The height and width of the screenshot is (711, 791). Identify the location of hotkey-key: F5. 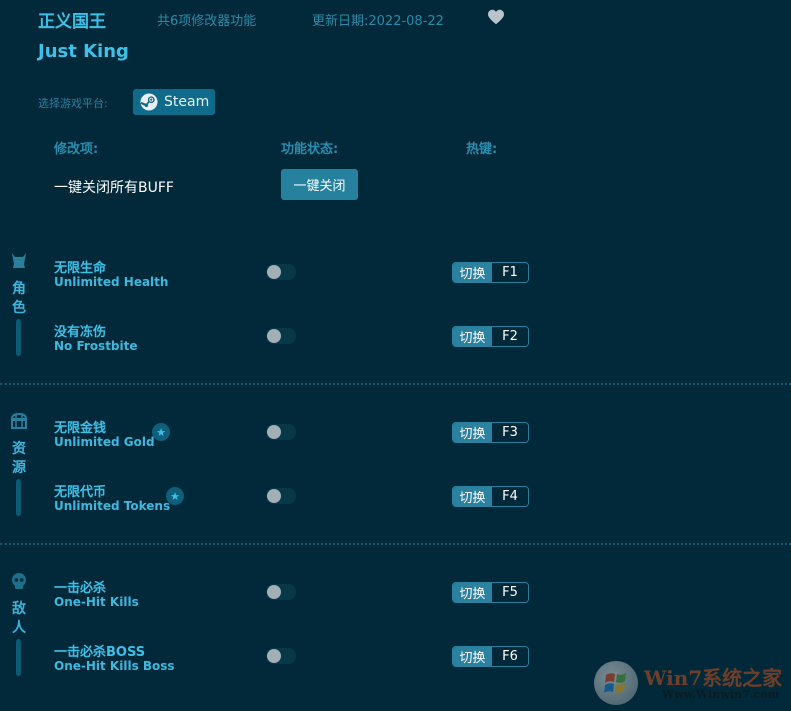
(510, 592).